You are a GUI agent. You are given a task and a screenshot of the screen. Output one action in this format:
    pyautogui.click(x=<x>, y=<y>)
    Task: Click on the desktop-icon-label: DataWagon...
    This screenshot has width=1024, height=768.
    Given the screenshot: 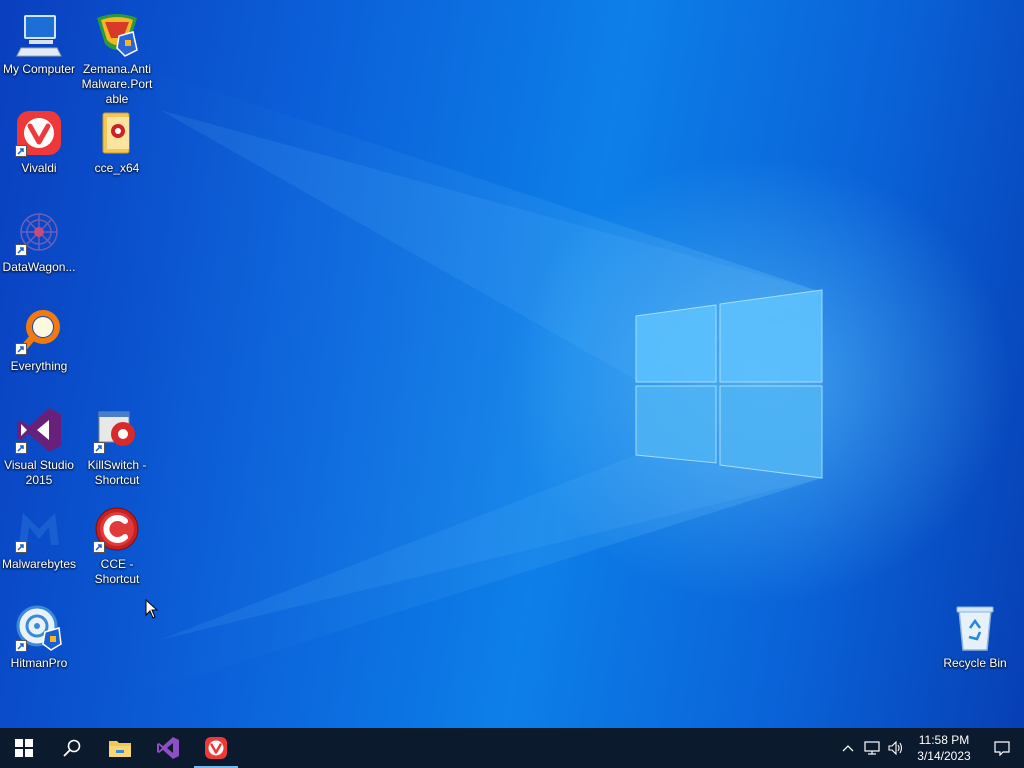 What is the action you would take?
    pyautogui.click(x=39, y=267)
    